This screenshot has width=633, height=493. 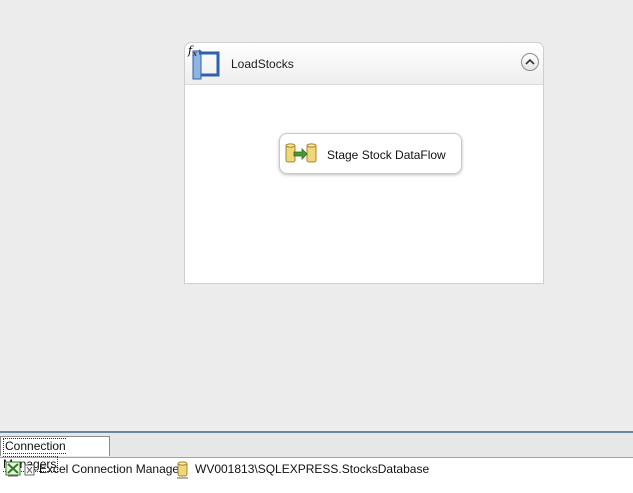 What do you see at coordinates (364, 64) in the screenshot?
I see `container-header: f x LoadStocks` at bounding box center [364, 64].